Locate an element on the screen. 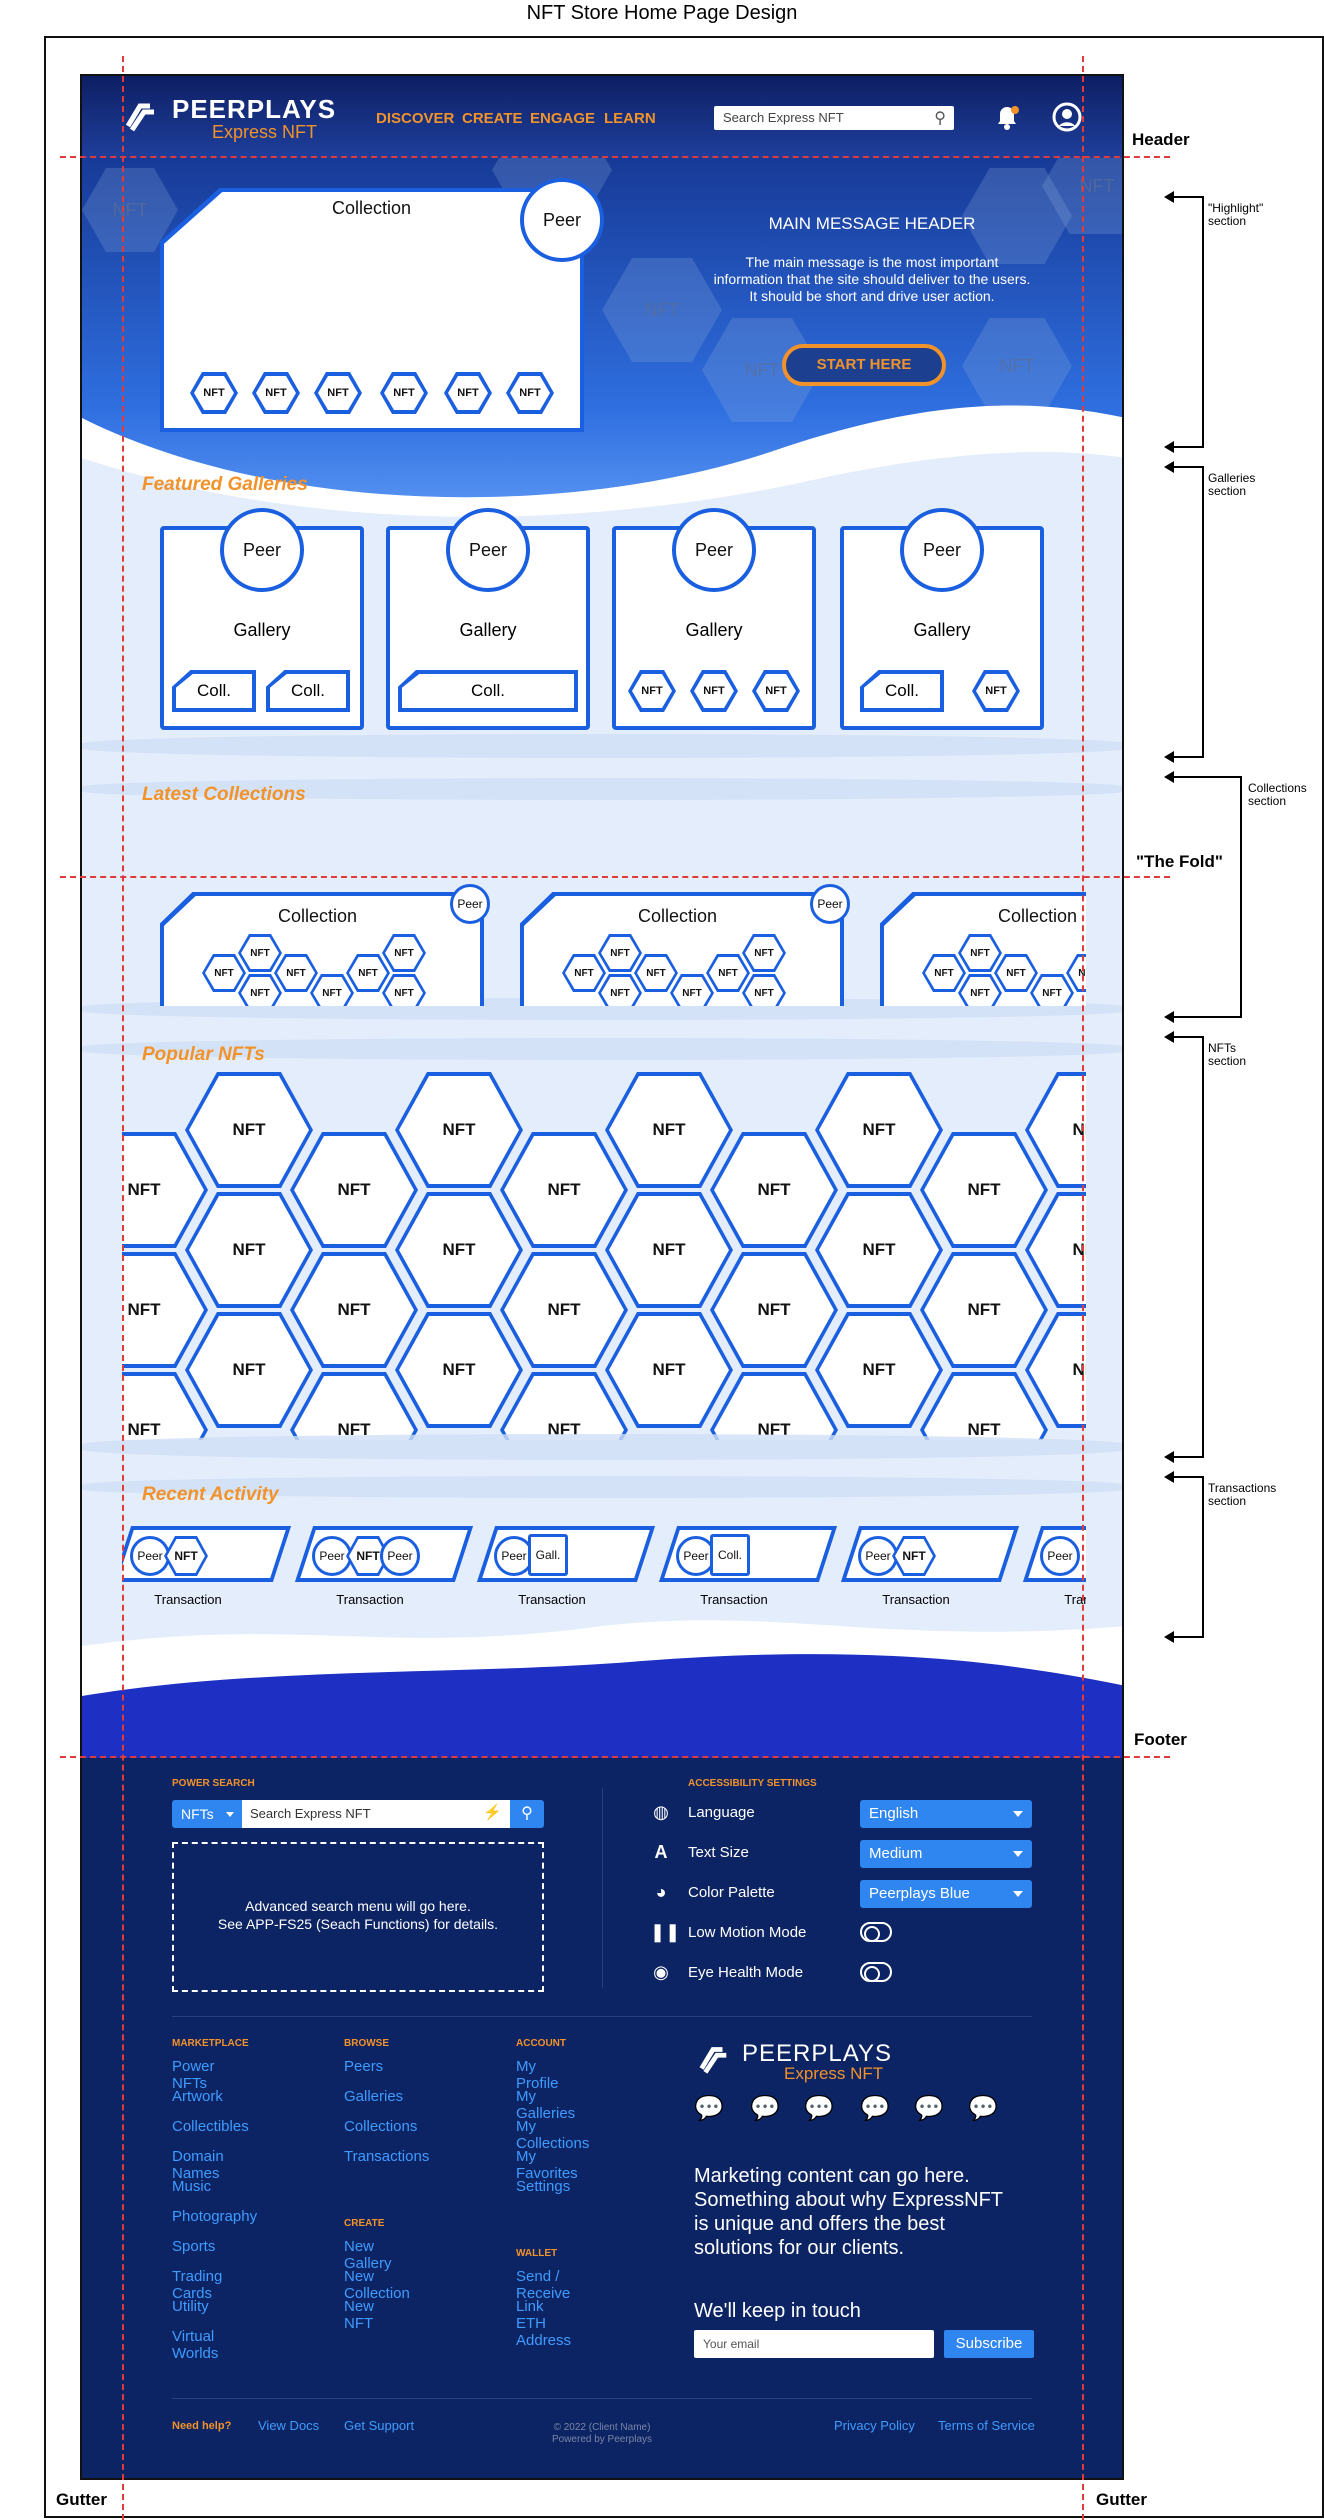 Image resolution: width=1324 pixels, height=2520 pixels. social-icon-1: 💬 is located at coordinates (709, 2108).